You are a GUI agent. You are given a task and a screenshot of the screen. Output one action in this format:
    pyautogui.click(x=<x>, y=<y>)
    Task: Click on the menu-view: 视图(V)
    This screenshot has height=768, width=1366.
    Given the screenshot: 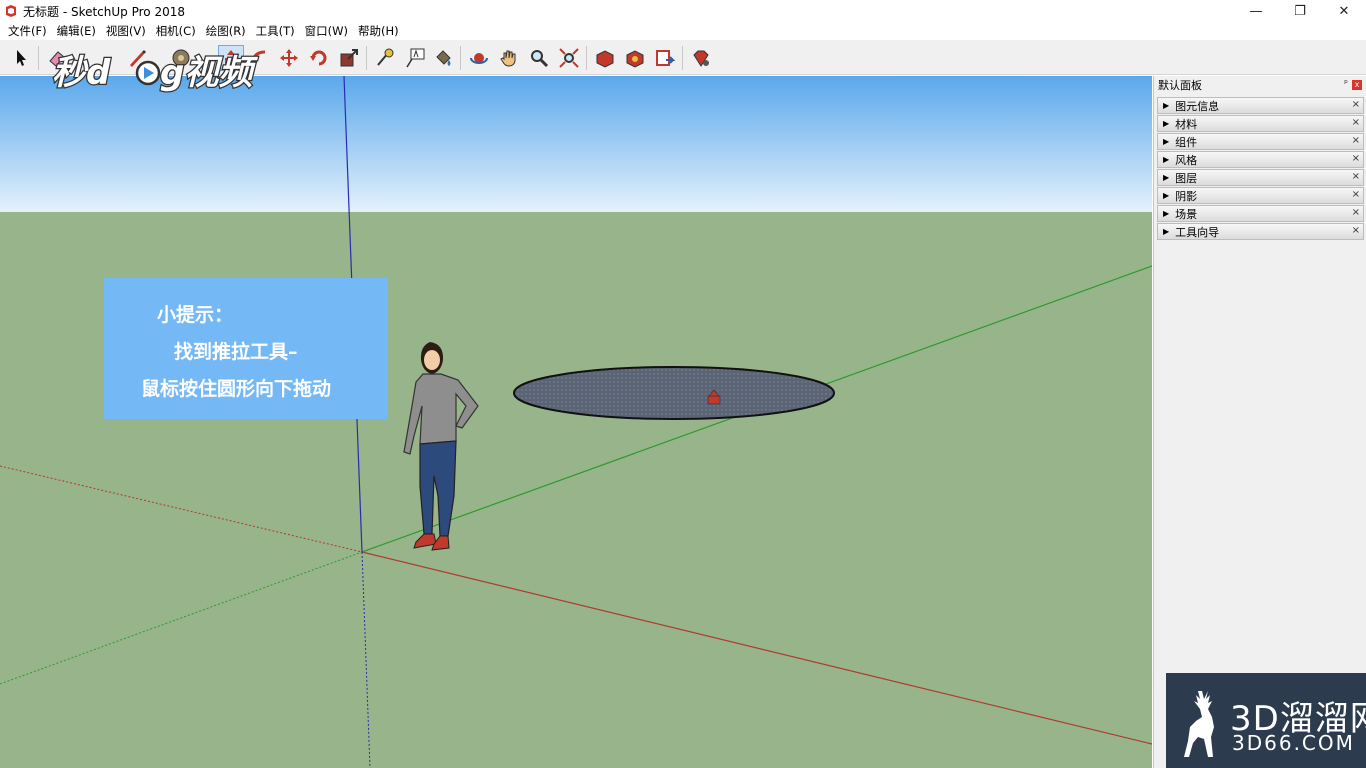 What is the action you would take?
    pyautogui.click(x=126, y=31)
    